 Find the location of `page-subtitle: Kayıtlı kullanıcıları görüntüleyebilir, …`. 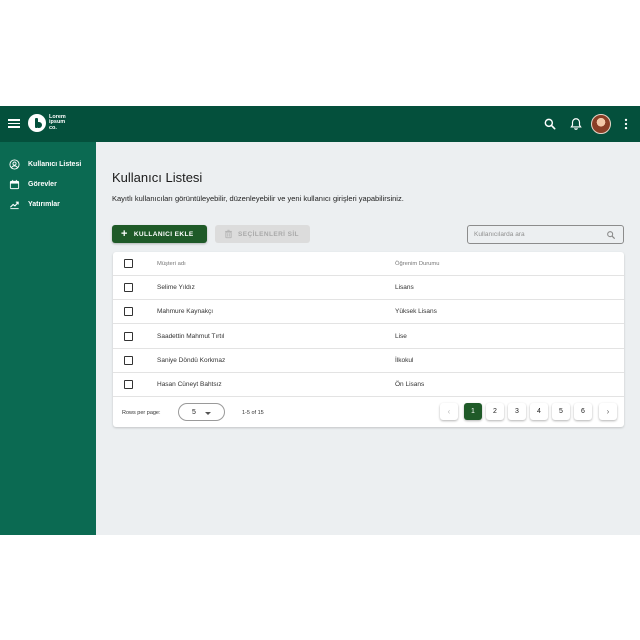

page-subtitle: Kayıtlı kullanıcıları görüntüleyebilir, … is located at coordinates (258, 198).